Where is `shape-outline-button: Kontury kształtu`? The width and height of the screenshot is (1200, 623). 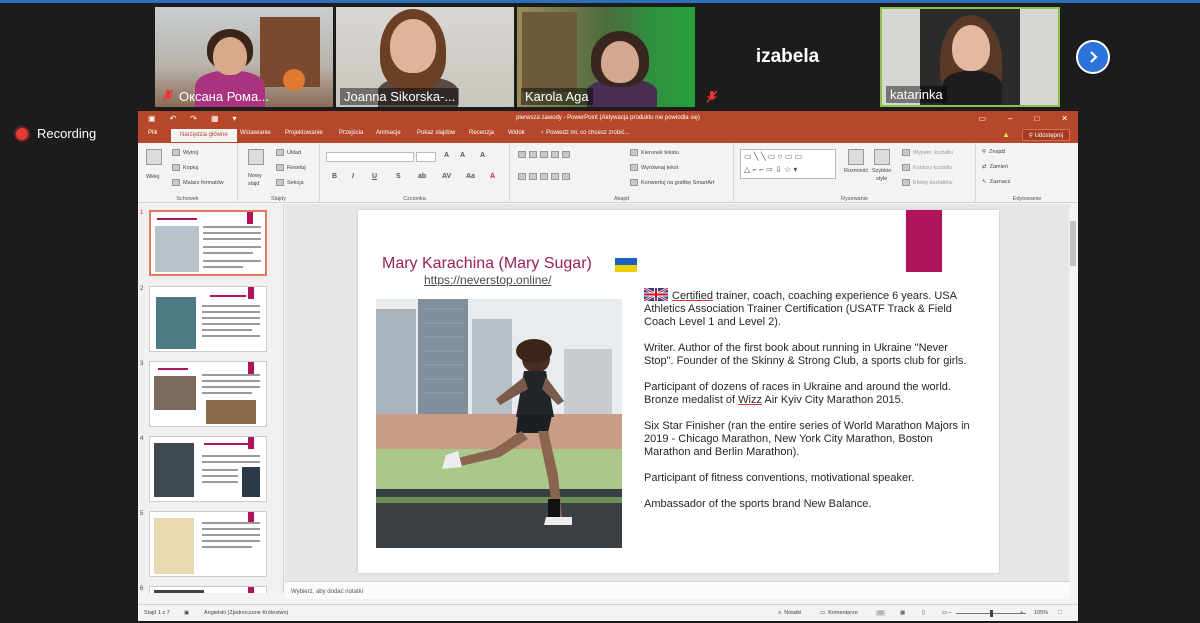 shape-outline-button: Kontury kształtu is located at coordinates (927, 167).